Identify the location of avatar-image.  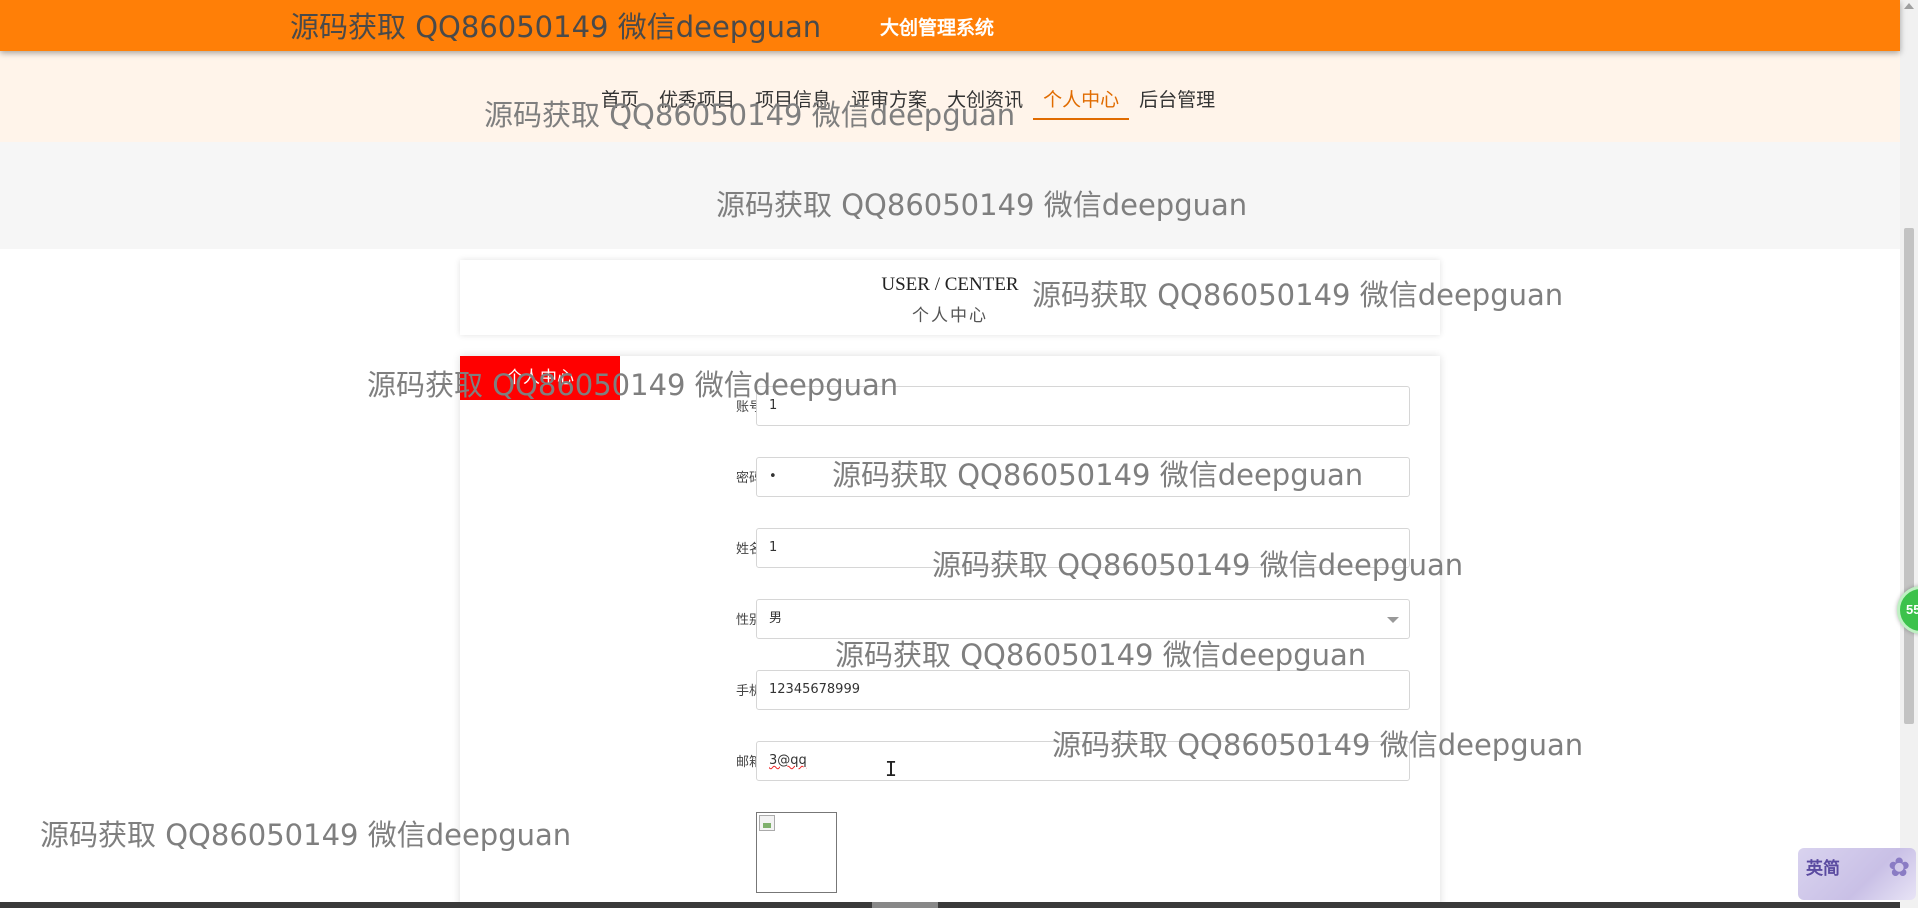
(796, 852).